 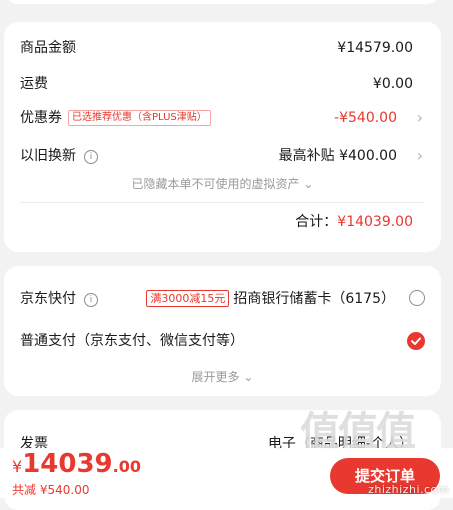 What do you see at coordinates (48, 48) in the screenshot?
I see `goods-amount-label: 商品金额` at bounding box center [48, 48].